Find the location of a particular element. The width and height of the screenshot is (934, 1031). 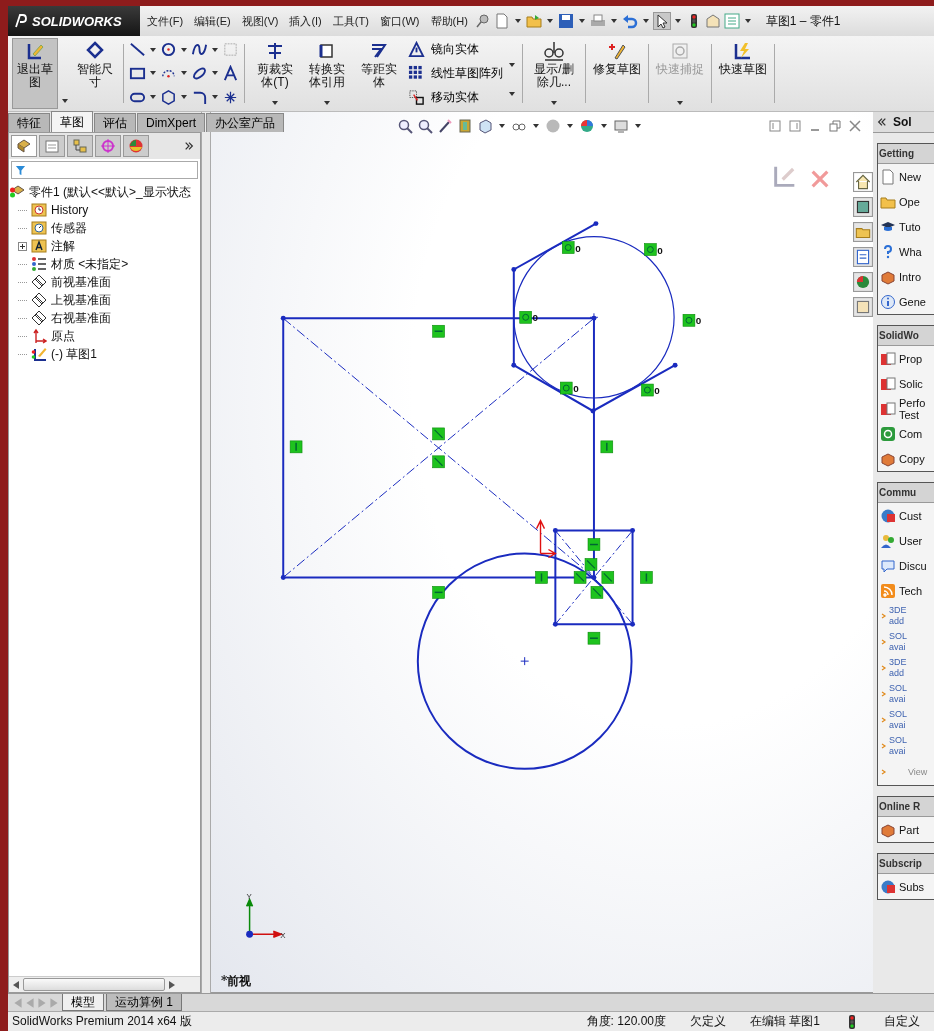

tree-item: 前视基准面 is located at coordinates (81, 282).